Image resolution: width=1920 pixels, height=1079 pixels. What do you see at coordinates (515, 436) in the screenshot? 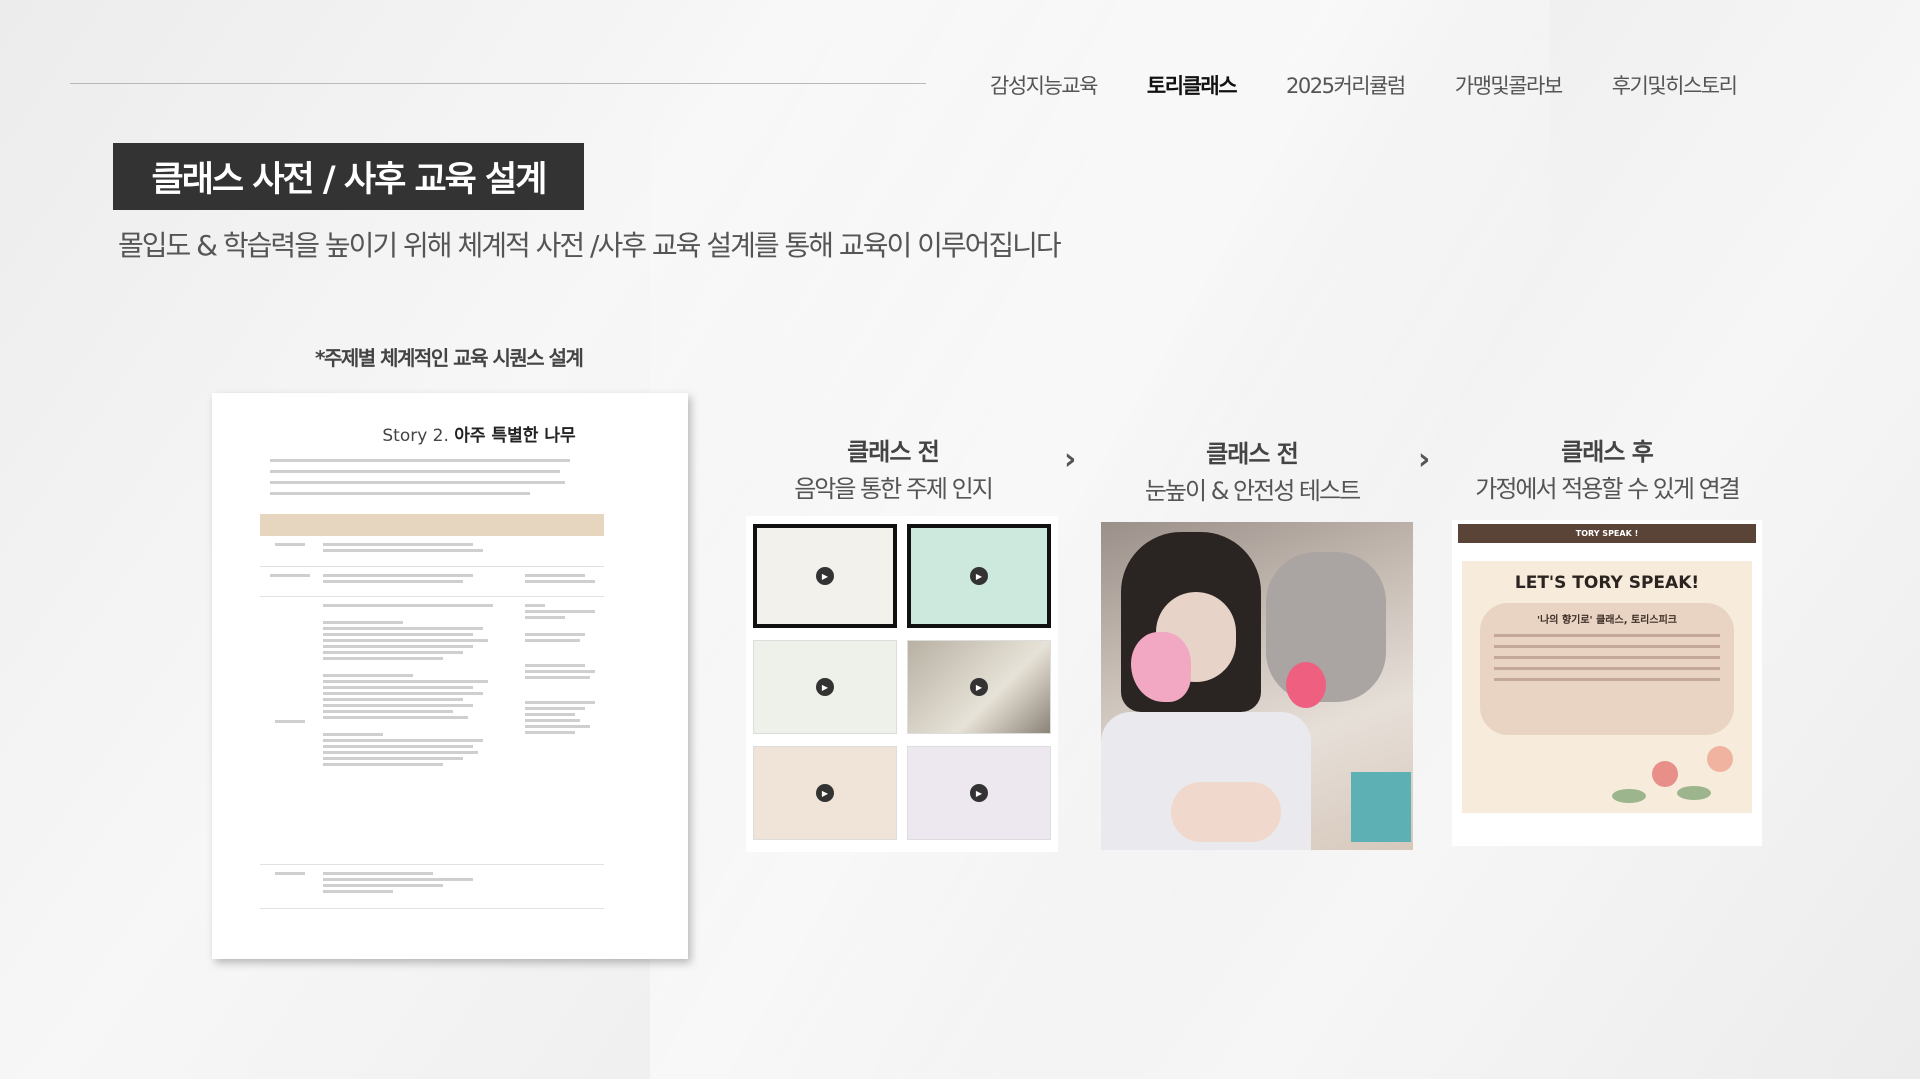
I see `story-title: 아주 특별한 나무` at bounding box center [515, 436].